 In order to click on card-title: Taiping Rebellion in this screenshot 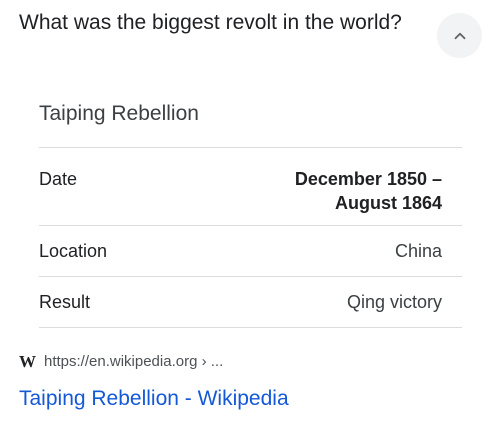, I will do `click(119, 113)`.